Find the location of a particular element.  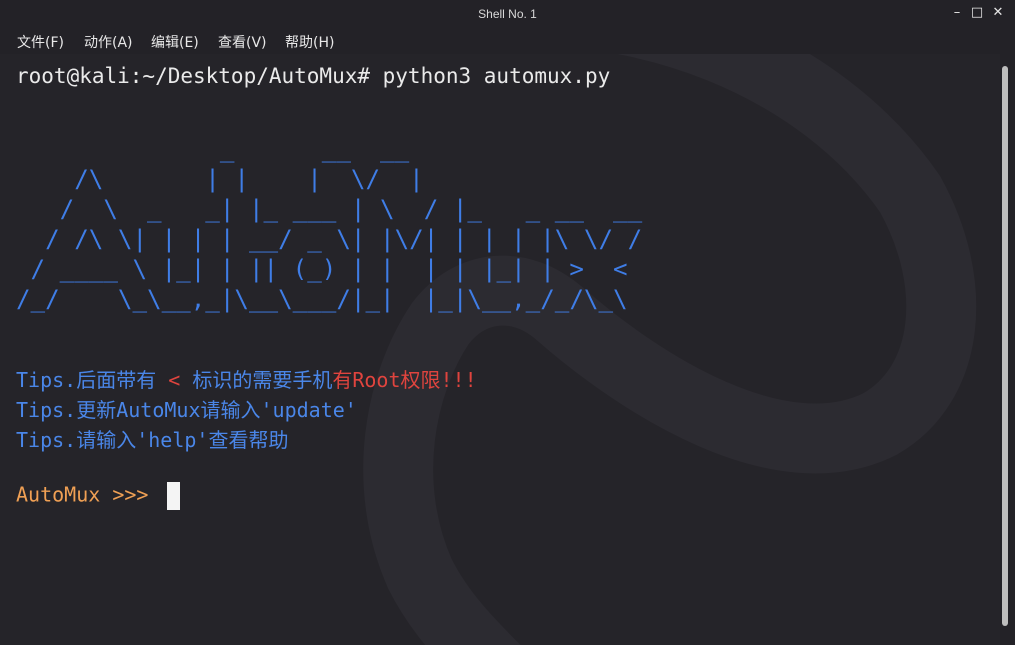

tip-line-help: Tips.请输入'help'查看帮助 is located at coordinates (152, 440).